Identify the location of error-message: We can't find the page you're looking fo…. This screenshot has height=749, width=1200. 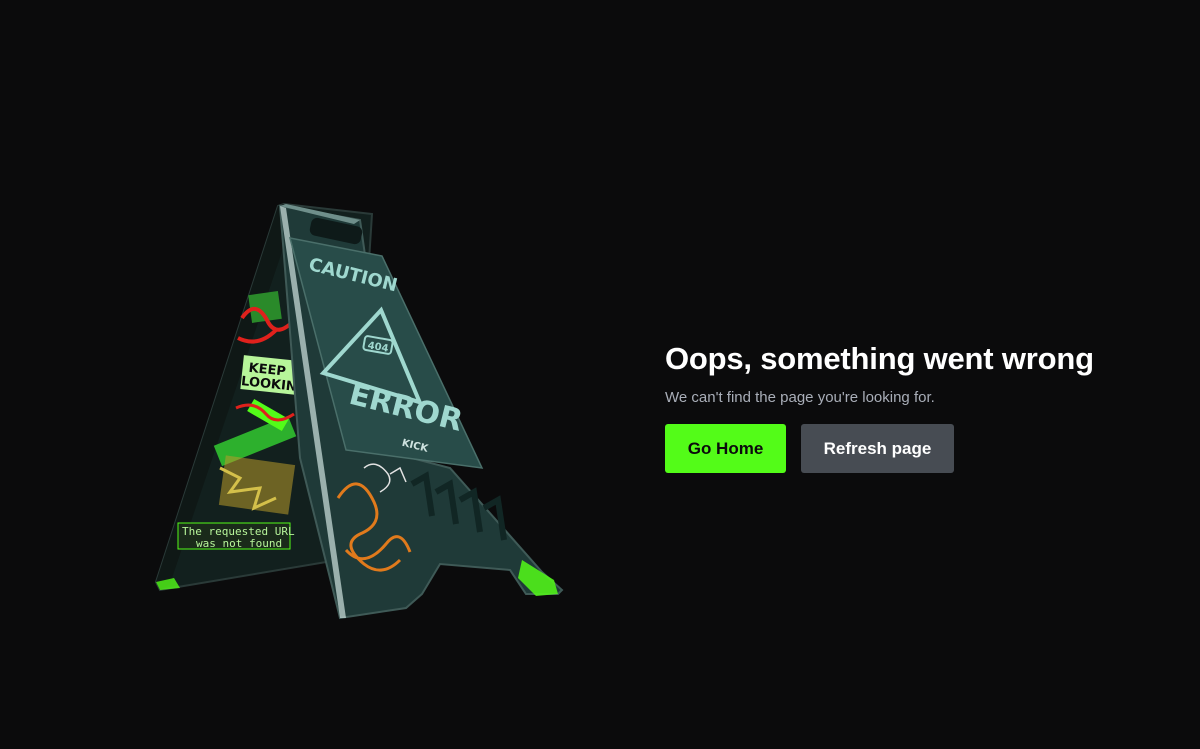
(800, 397).